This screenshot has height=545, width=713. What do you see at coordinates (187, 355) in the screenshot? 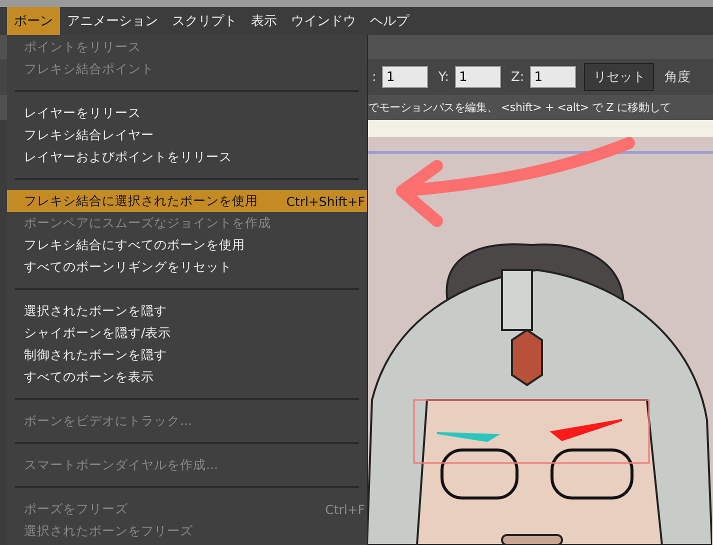
I see `menu-item: 制御されたボーンを隠す` at bounding box center [187, 355].